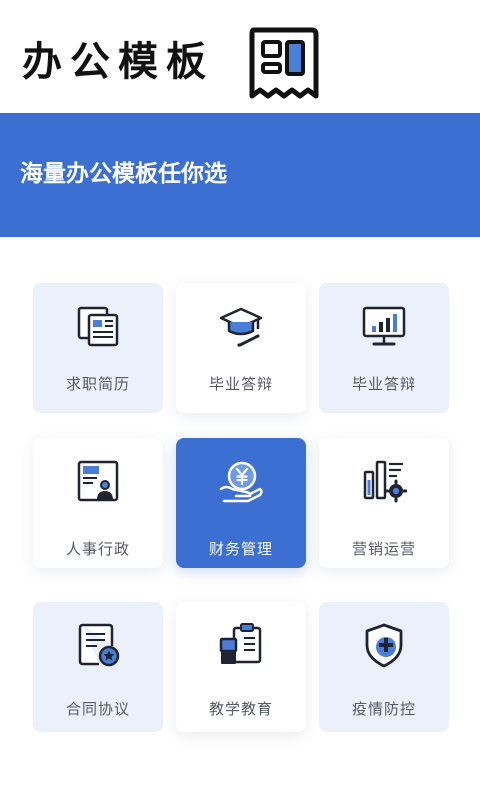  What do you see at coordinates (98, 503) in the screenshot?
I see `category-card-hr: 人事行政` at bounding box center [98, 503].